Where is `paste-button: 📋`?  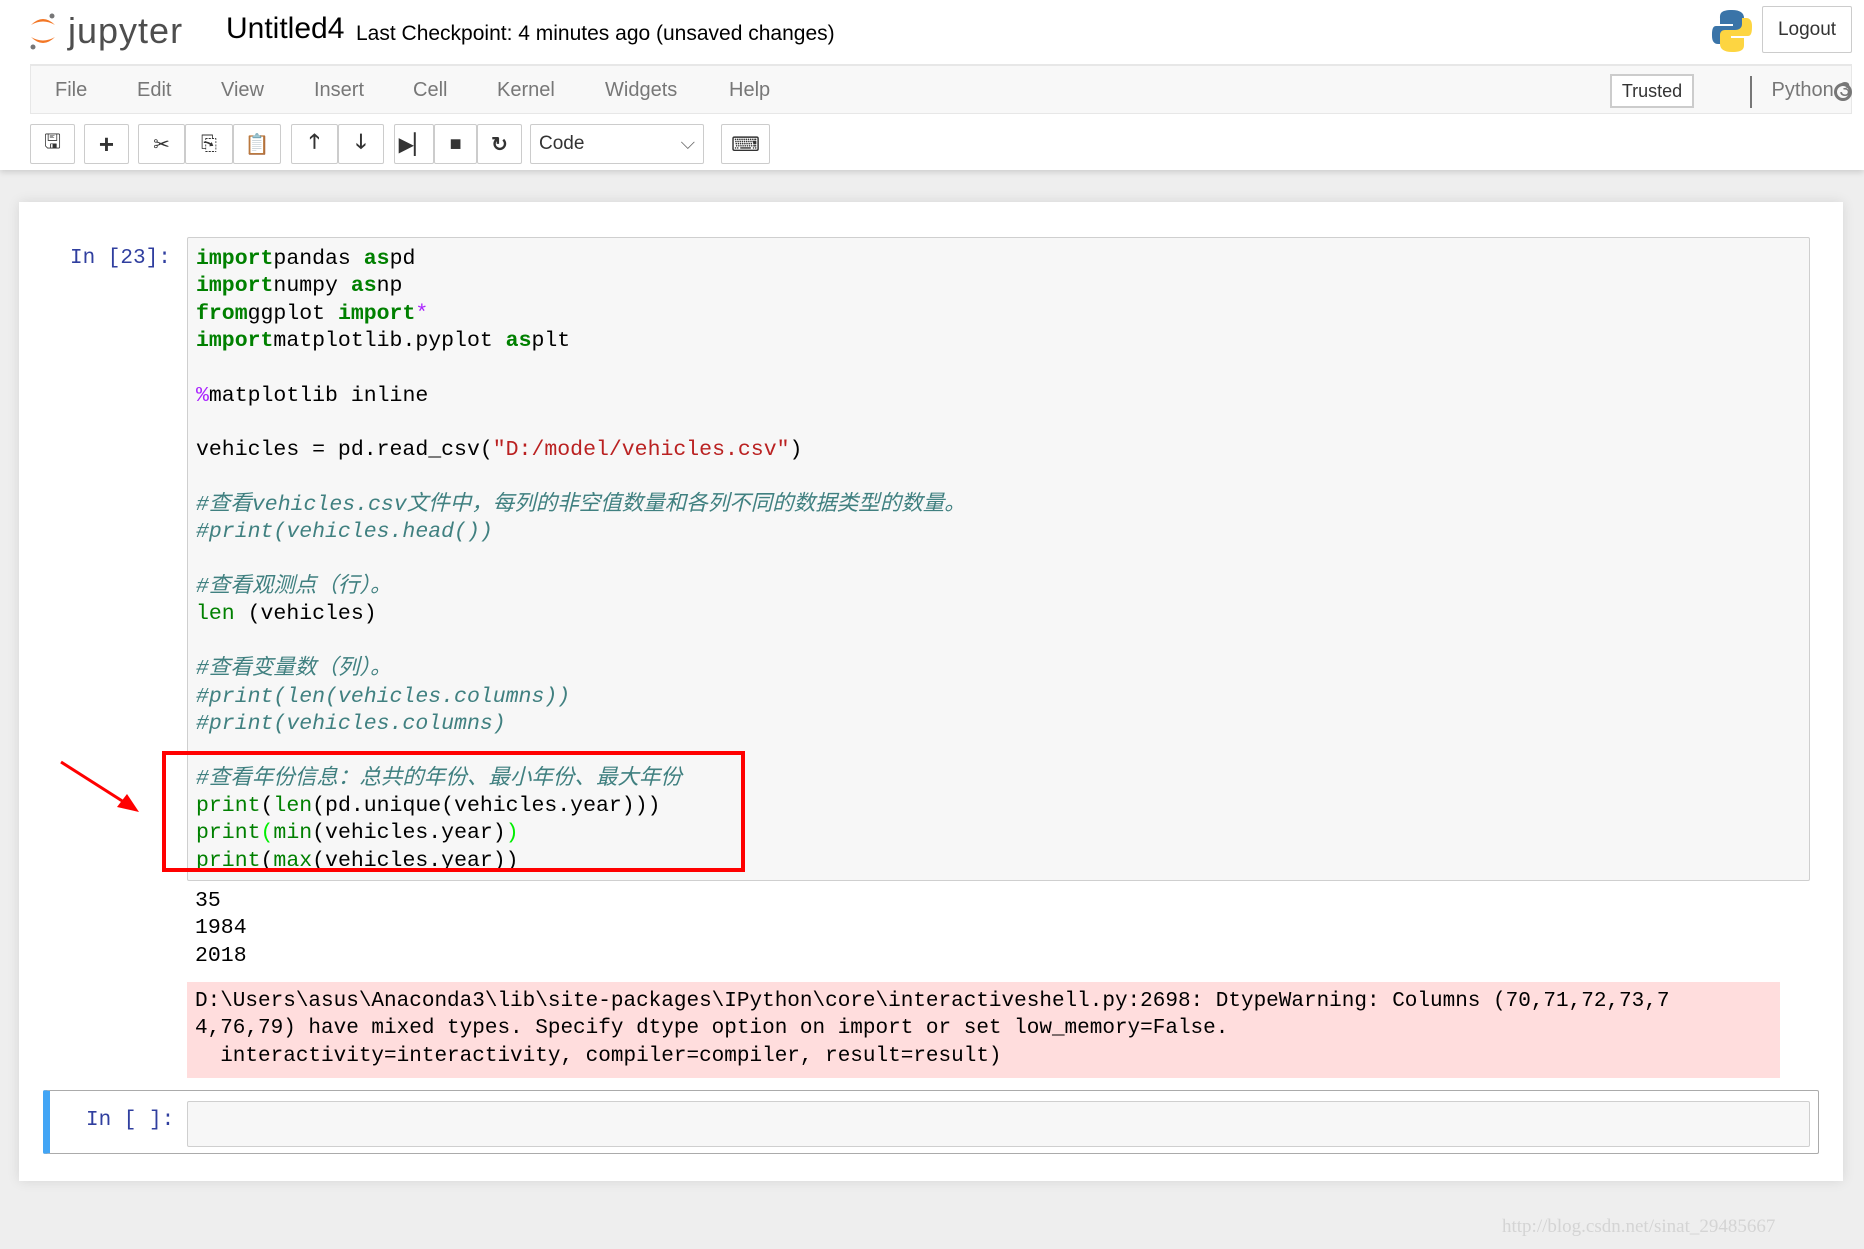 paste-button: 📋 is located at coordinates (257, 144).